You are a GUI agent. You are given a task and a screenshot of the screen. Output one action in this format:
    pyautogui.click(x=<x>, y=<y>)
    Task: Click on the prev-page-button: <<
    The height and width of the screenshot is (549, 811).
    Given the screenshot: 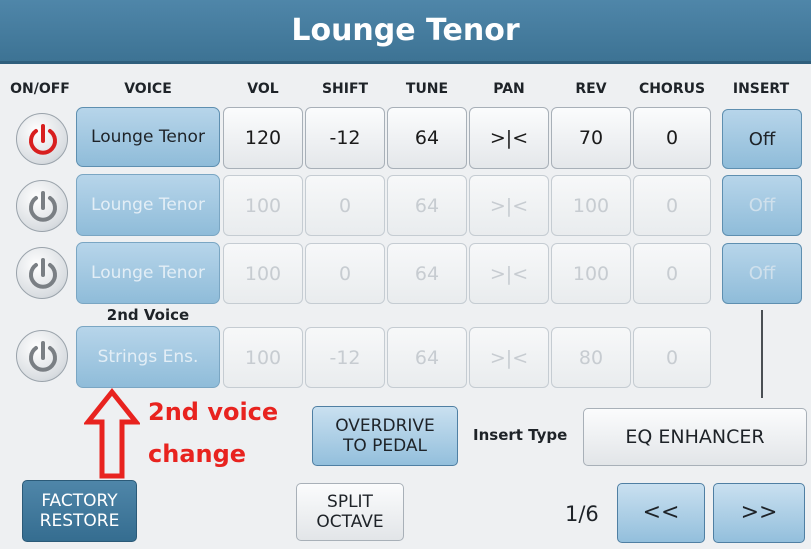 What is the action you would take?
    pyautogui.click(x=661, y=513)
    